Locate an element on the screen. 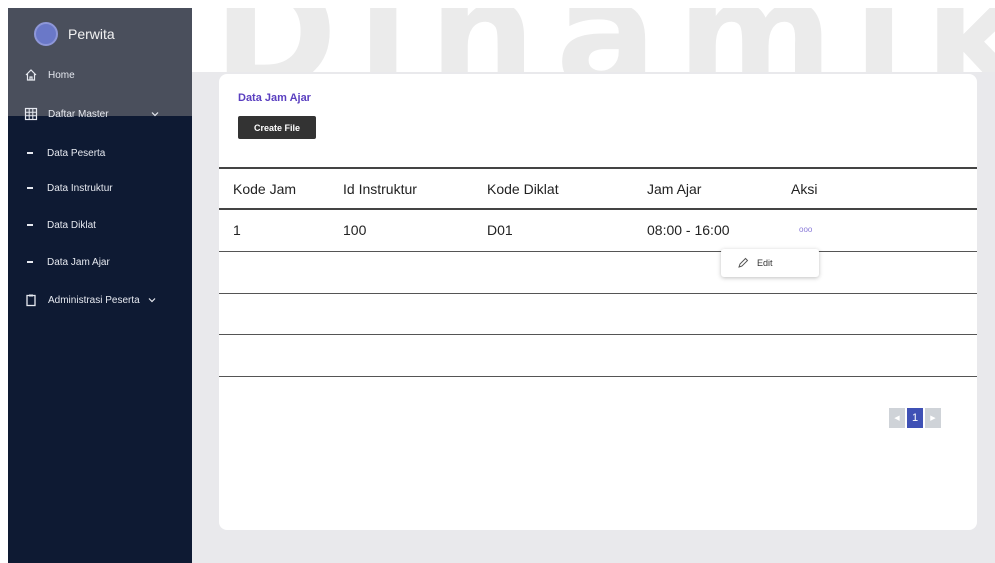 Image resolution: width=995 pixels, height=563 pixels. pencil-icon is located at coordinates (743, 262).